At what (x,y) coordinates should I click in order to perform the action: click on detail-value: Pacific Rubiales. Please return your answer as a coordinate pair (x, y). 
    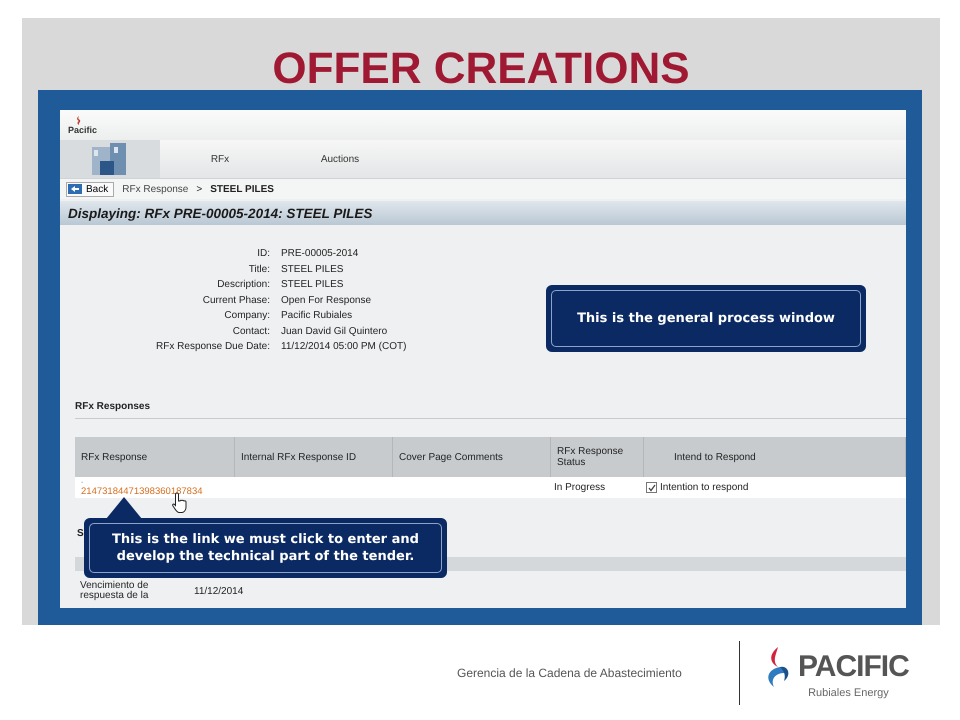
    Looking at the image, I should click on (316, 315).